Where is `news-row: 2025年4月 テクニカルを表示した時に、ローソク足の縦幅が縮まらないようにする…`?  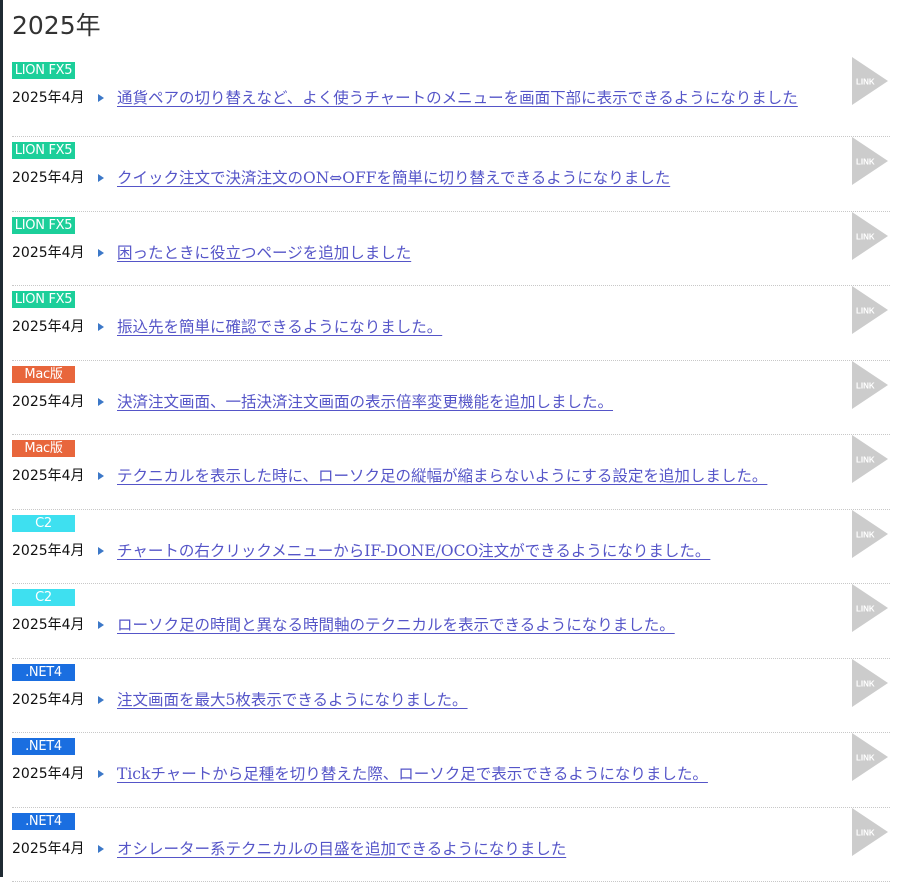 news-row: 2025年4月 テクニカルを表示した時に、ローソク足の縦幅が縮まらないようにする… is located at coordinates (451, 476).